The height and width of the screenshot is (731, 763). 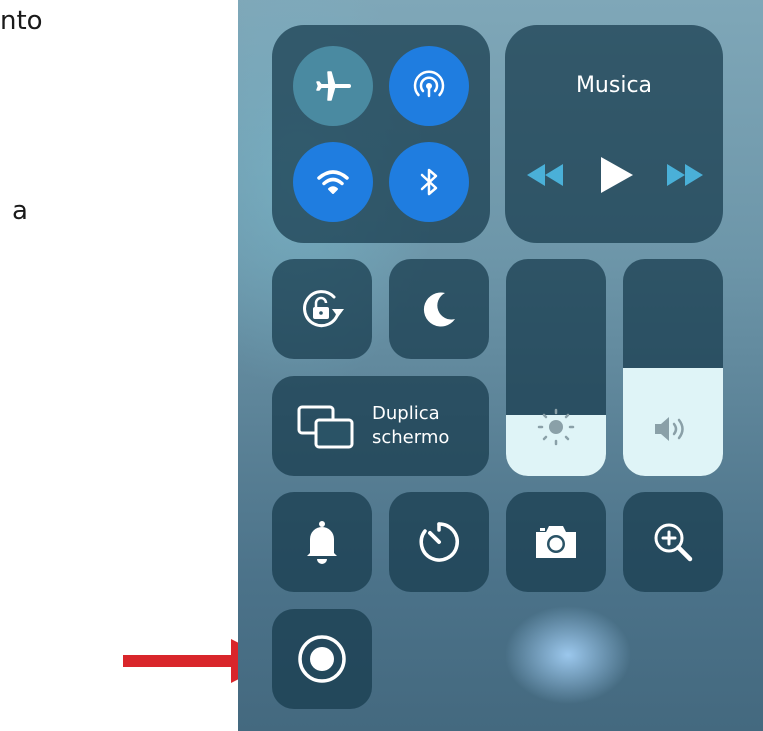 I want to click on connectivity-group, so click(x=381, y=134).